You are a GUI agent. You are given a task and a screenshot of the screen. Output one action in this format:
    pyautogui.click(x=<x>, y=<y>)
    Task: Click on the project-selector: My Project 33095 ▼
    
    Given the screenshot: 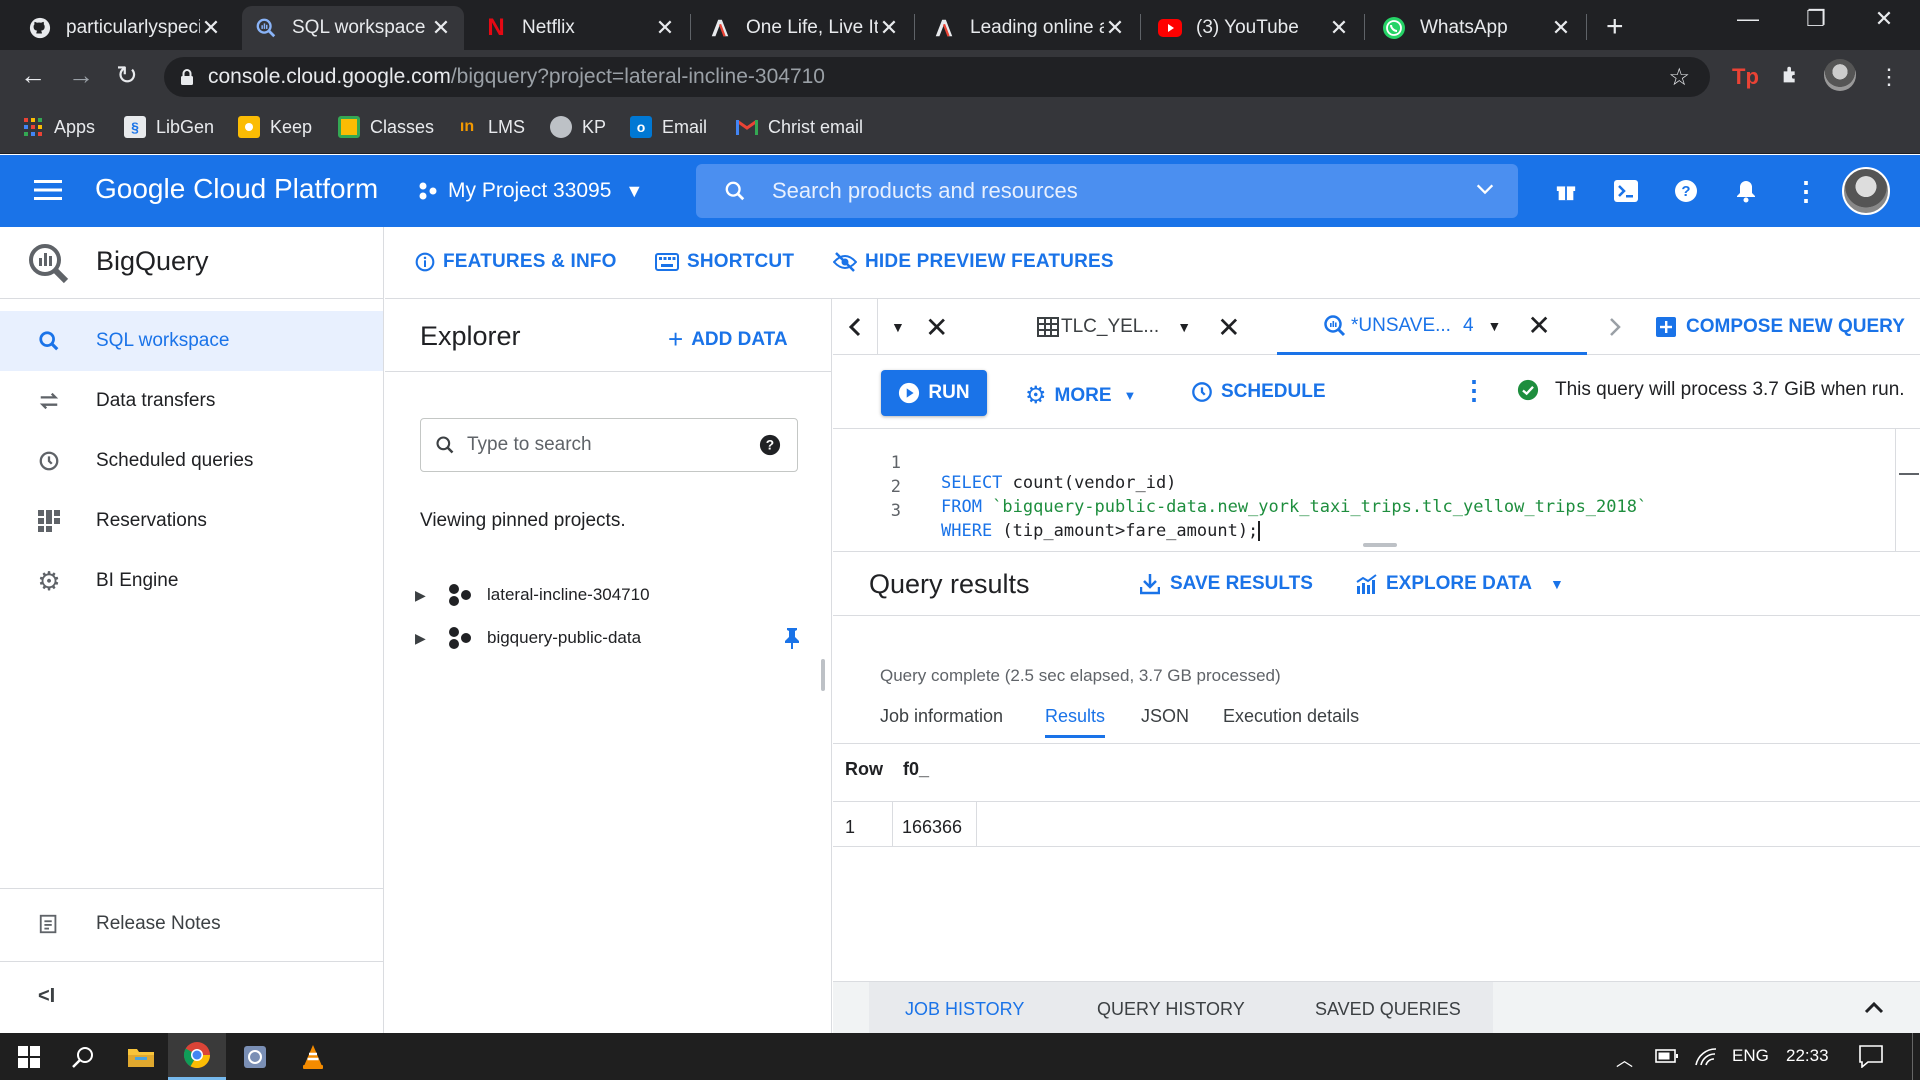 What is the action you would take?
    pyautogui.click(x=530, y=191)
    